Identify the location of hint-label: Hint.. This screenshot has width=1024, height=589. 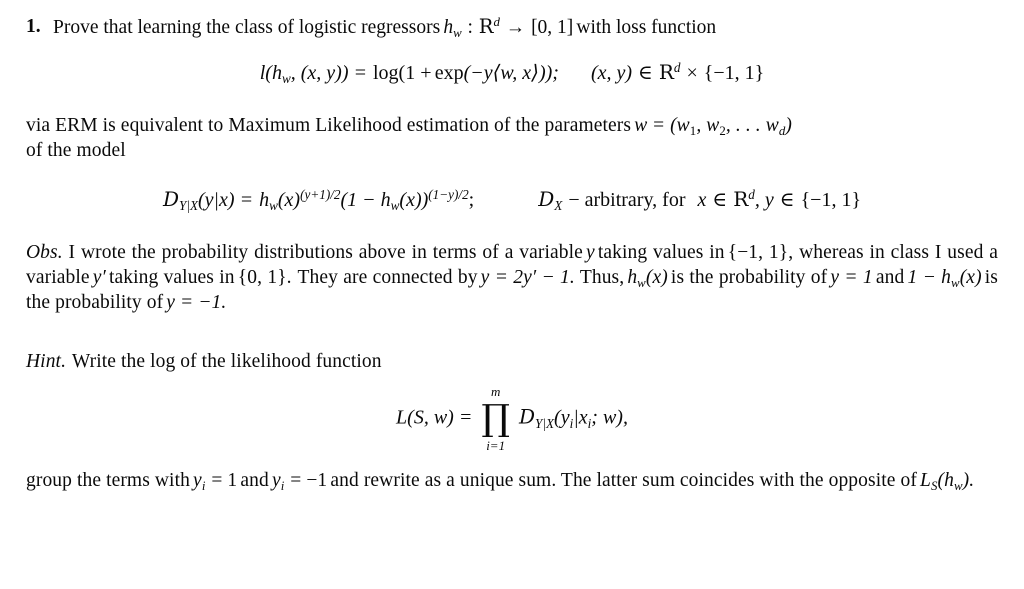
(46, 361).